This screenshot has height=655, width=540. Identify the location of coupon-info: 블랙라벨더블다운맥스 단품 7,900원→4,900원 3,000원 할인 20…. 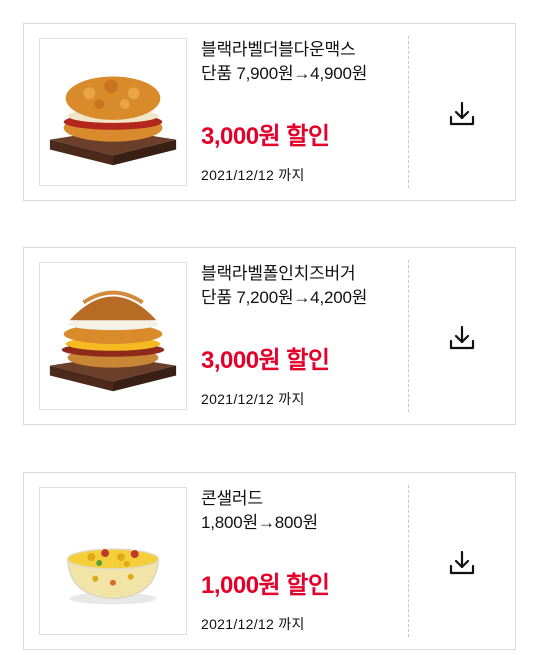
(301, 113).